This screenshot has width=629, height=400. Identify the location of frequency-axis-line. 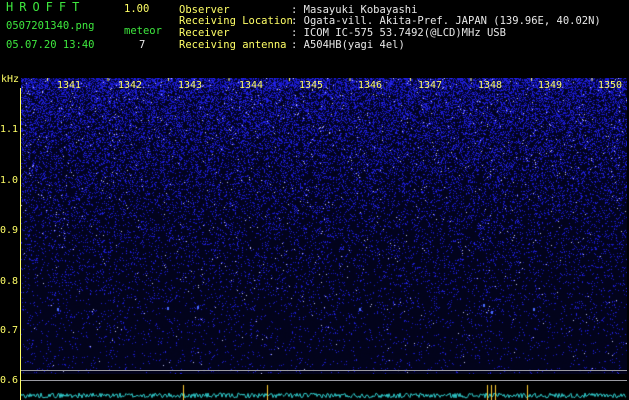
(20, 244).